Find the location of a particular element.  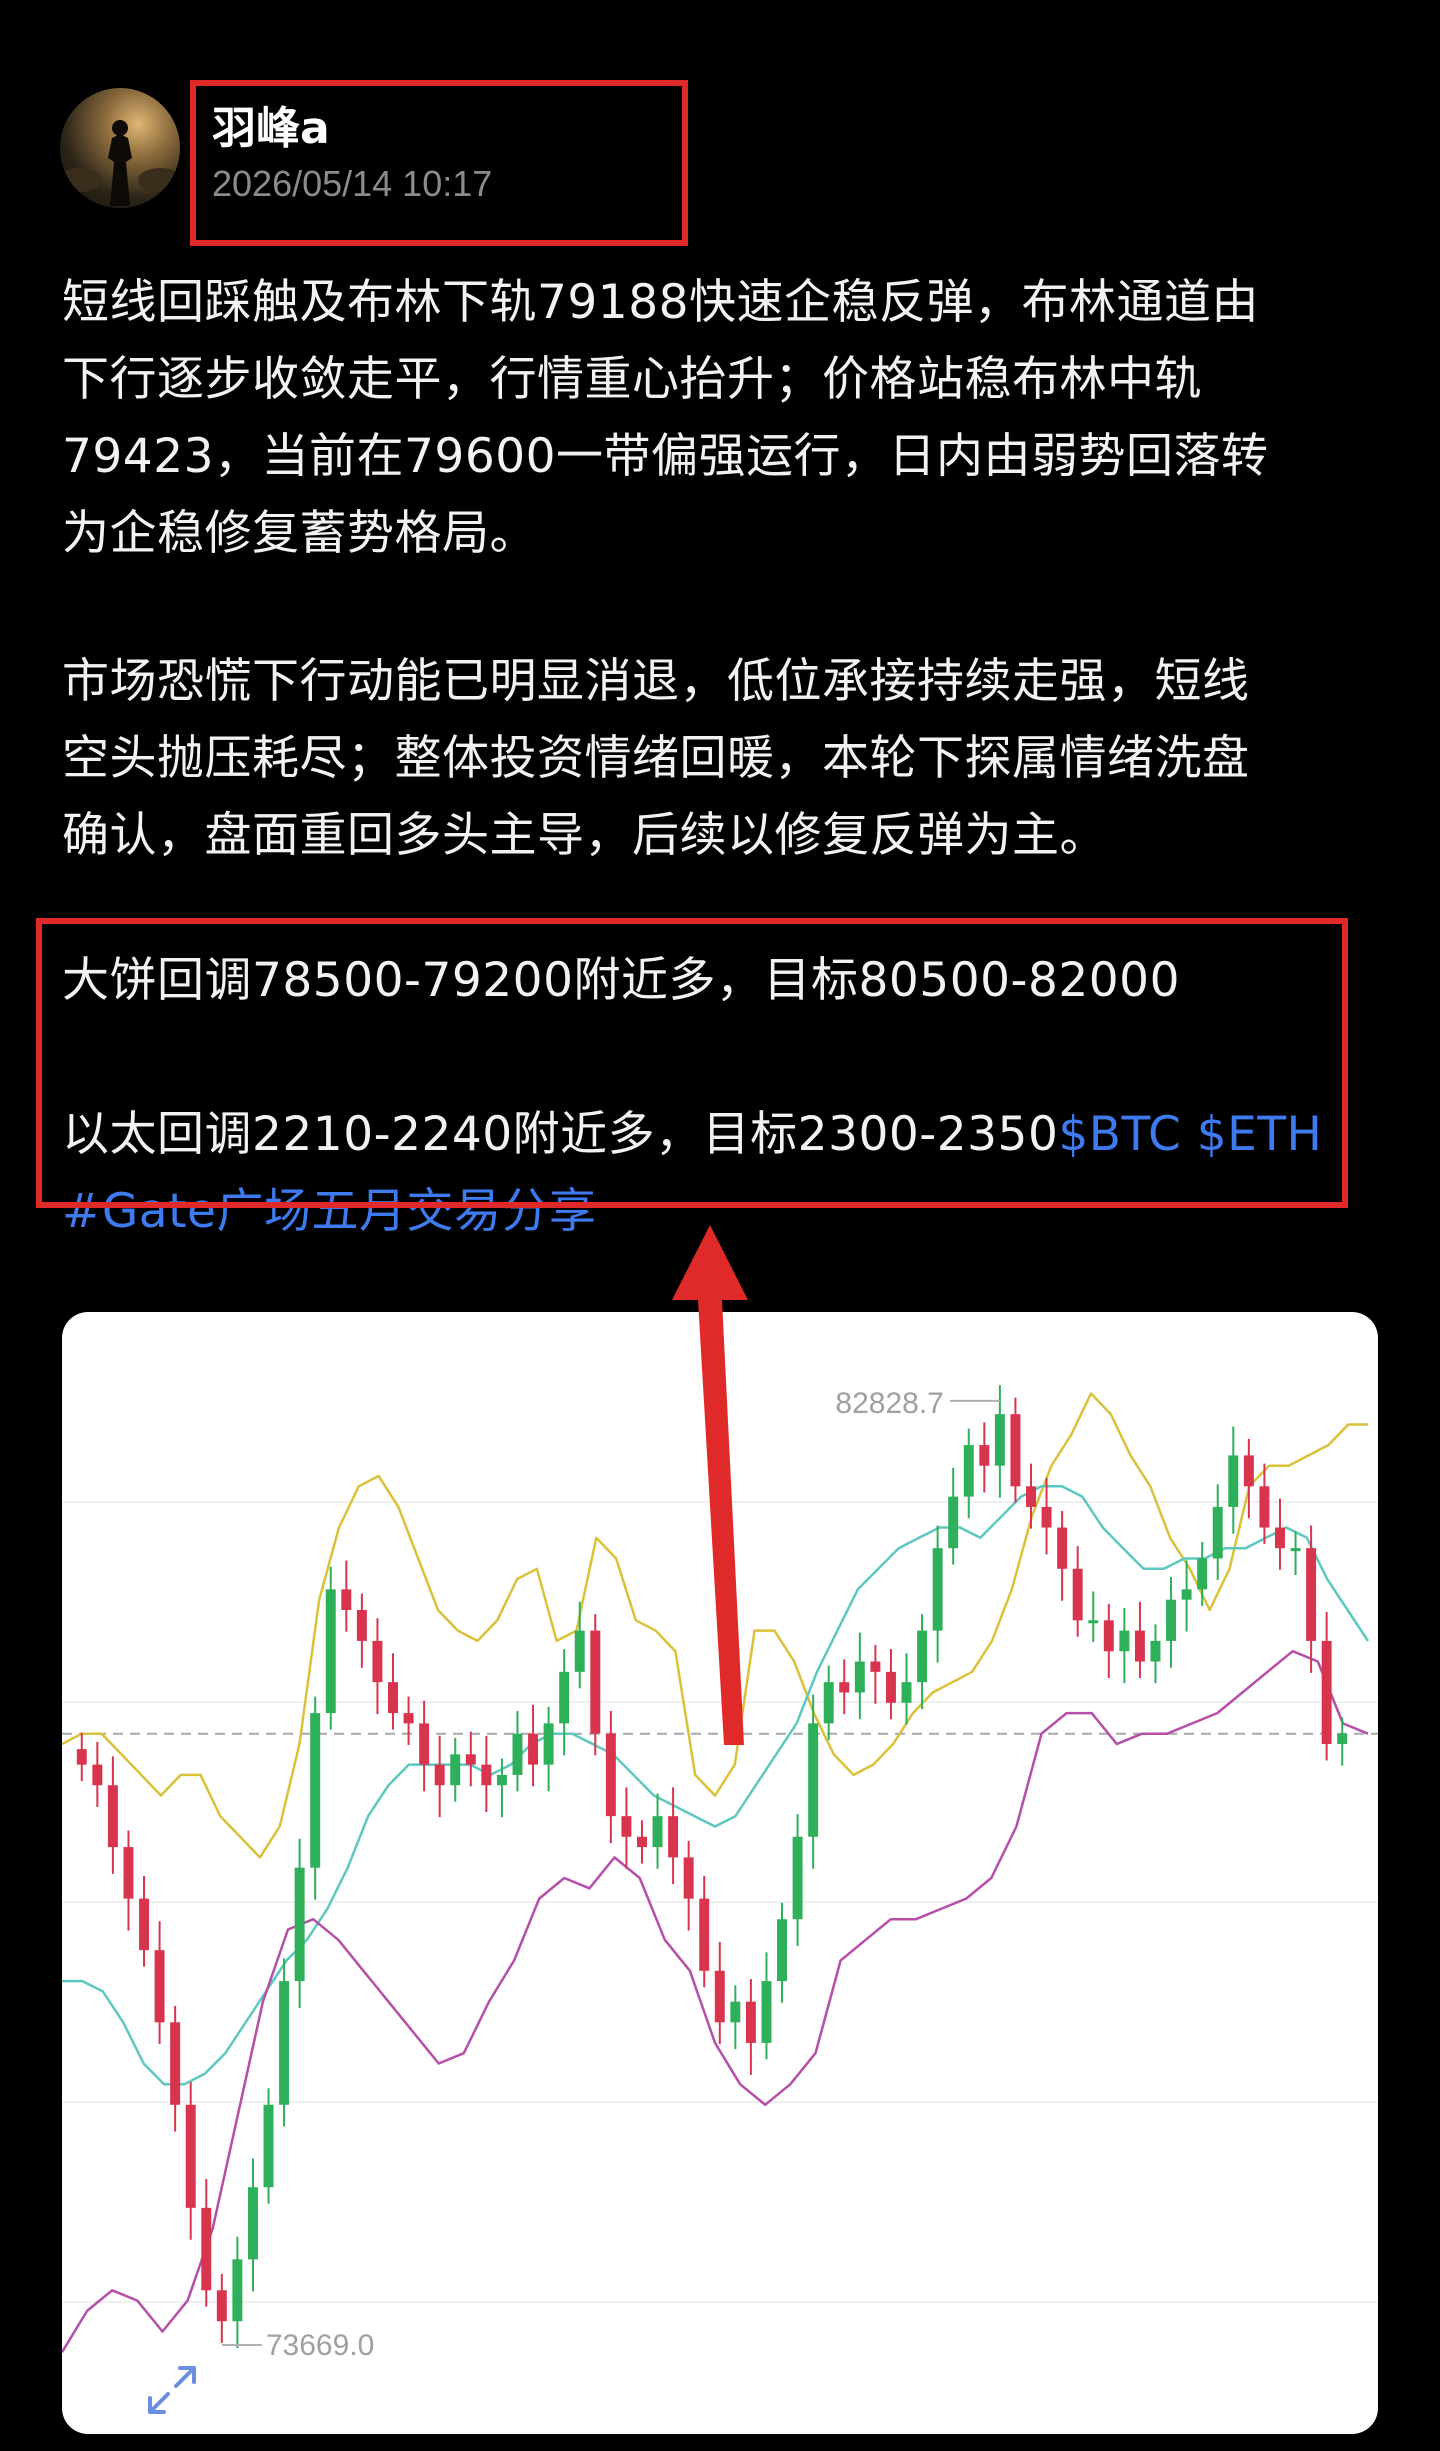

paragraph-line: 确认，盘面重回多头主导，后续以修复反弹为主。 is located at coordinates (584, 835).